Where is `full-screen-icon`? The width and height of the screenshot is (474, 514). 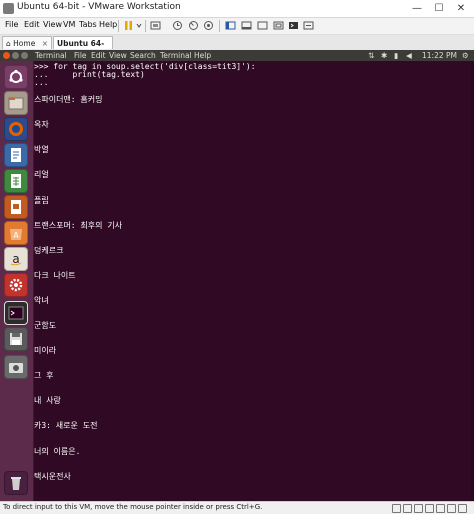
full-screen-icon is located at coordinates (262, 25).